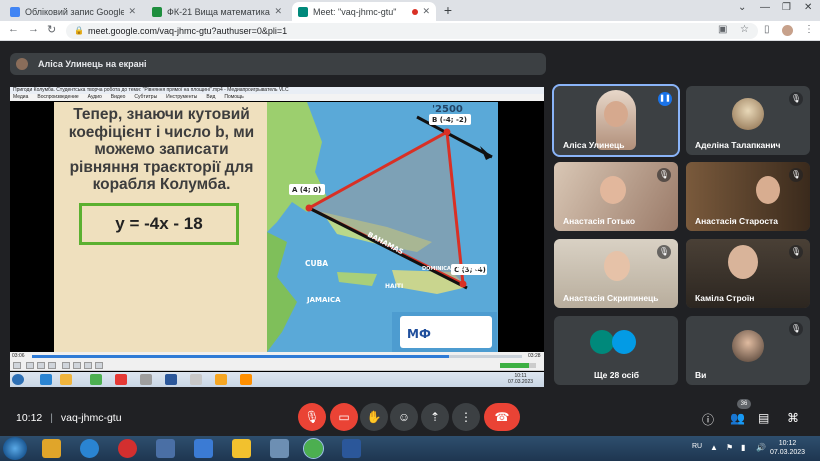 Image resolution: width=820 pixels, height=461 pixels. What do you see at coordinates (518, 365) in the screenshot?
I see `volume-slider` at bounding box center [518, 365].